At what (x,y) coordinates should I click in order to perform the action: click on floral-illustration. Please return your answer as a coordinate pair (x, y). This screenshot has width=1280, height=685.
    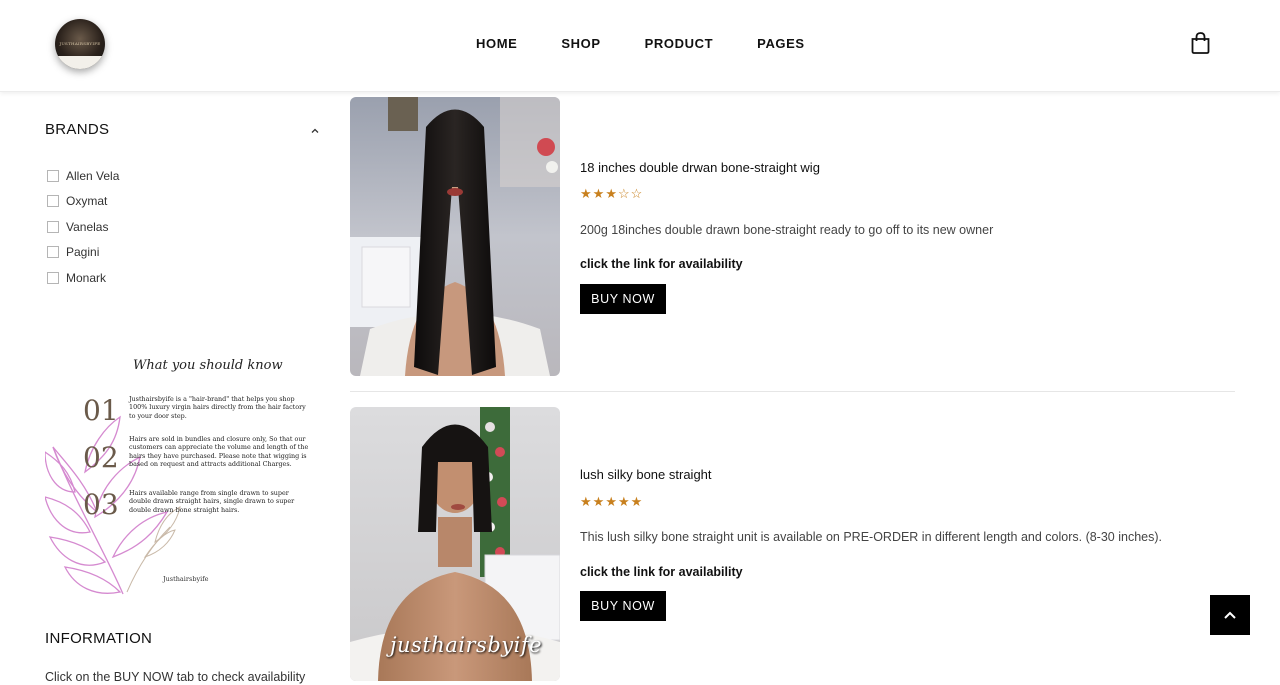
    Looking at the image, I should click on (113, 505).